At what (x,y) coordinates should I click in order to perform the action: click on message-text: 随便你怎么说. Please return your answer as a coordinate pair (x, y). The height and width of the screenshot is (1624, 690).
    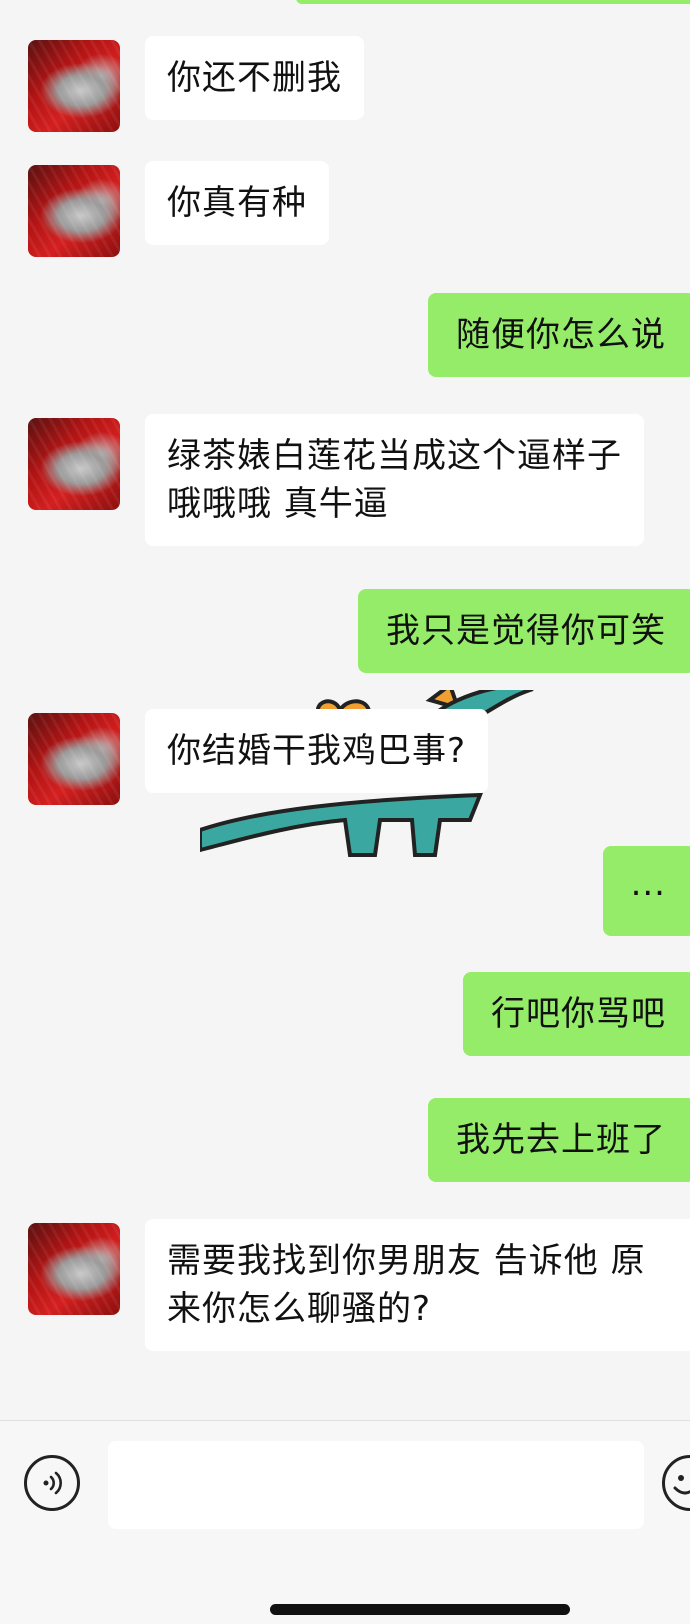
    Looking at the image, I should click on (561, 335).